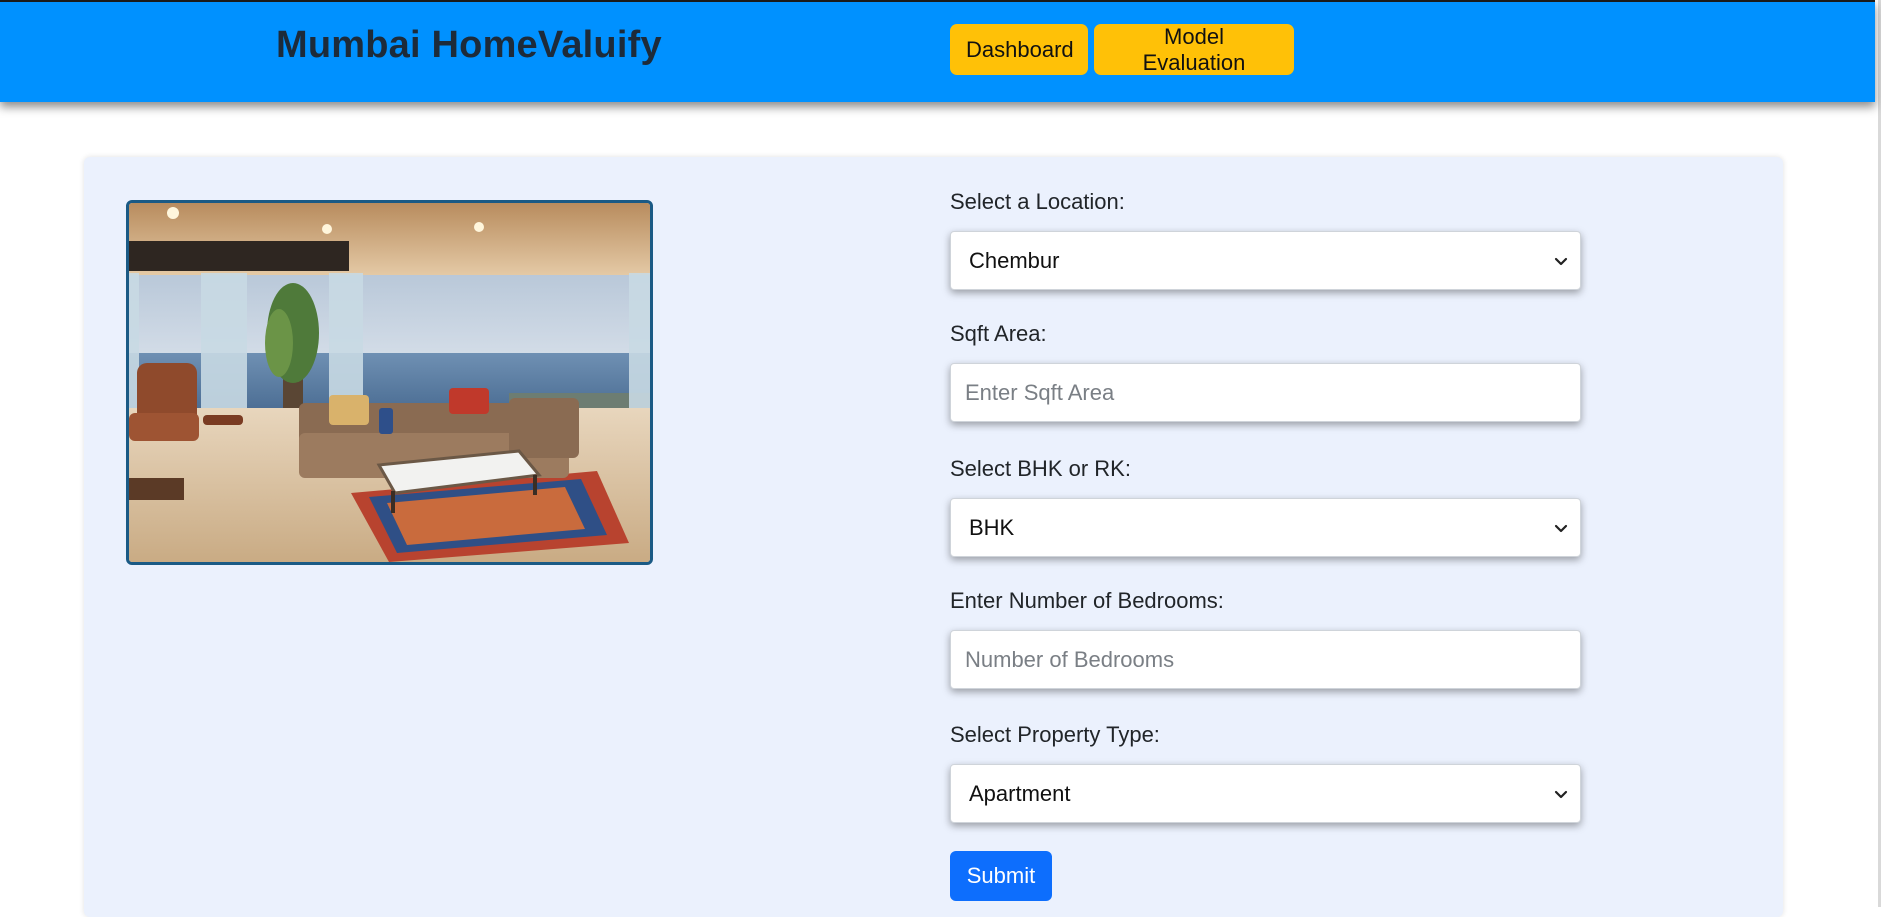 The image size is (1881, 917). I want to click on sqft-input-wrapper, so click(1265, 392).